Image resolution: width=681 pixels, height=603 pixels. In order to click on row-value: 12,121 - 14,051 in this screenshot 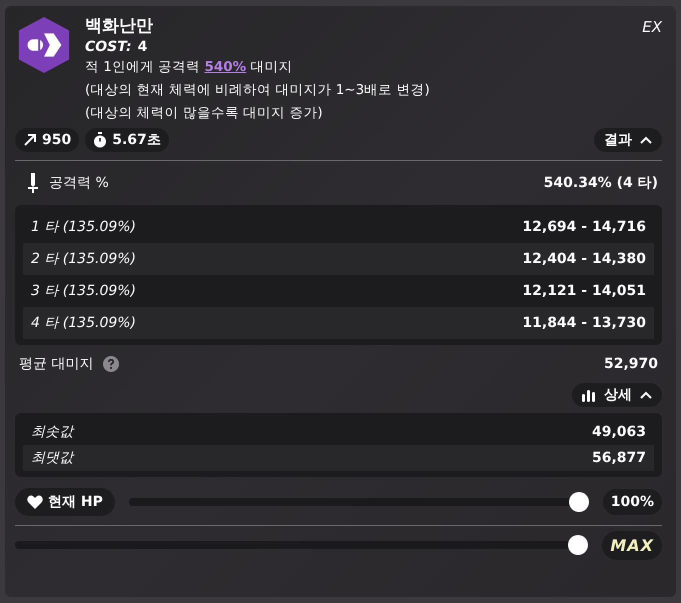, I will do `click(584, 291)`.